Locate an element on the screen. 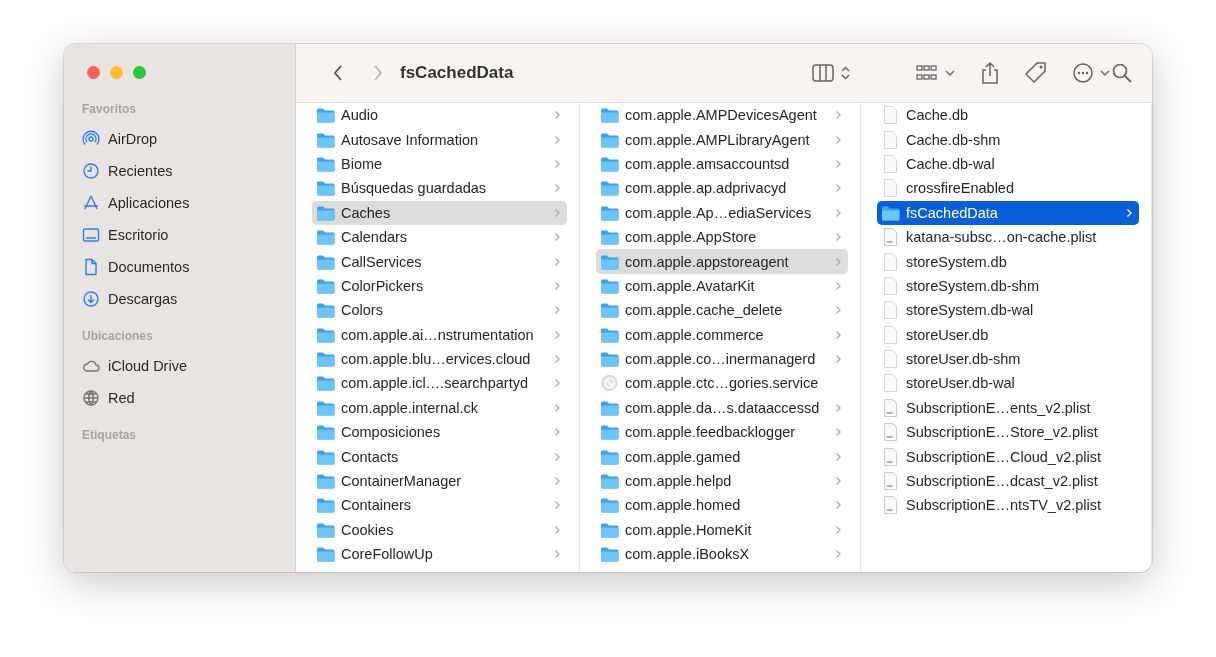 The width and height of the screenshot is (1216, 657). file-row: crossfireEnabled is located at coordinates (1008, 188).